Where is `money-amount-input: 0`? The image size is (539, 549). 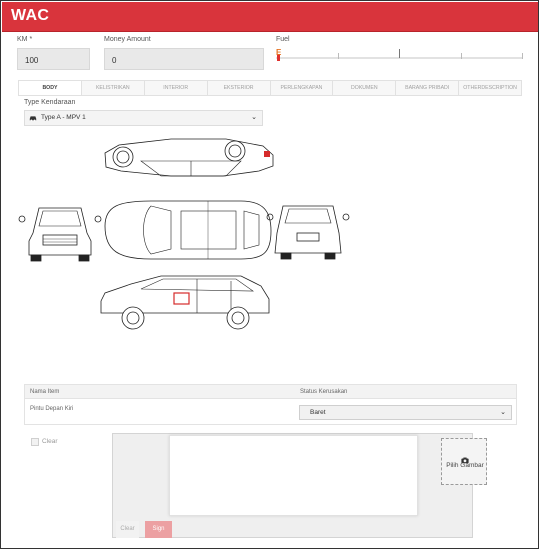
money-amount-input: 0 is located at coordinates (184, 59).